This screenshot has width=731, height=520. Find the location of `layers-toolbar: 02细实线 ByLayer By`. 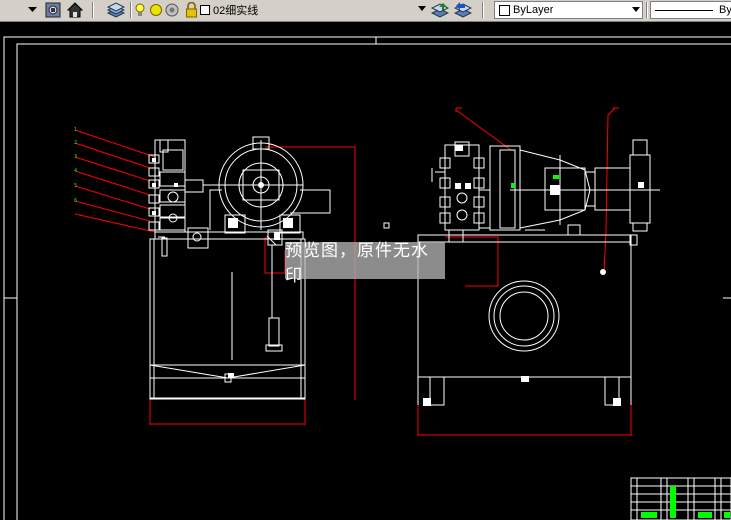

layers-toolbar: 02细实线 ByLayer By is located at coordinates (365, 11).